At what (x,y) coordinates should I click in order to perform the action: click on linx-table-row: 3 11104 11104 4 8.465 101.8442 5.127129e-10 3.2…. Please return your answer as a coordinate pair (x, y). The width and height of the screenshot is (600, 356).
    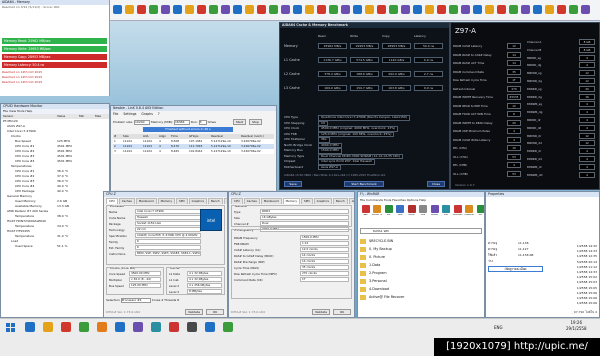
    Looking at the image, I should click on (193, 151).